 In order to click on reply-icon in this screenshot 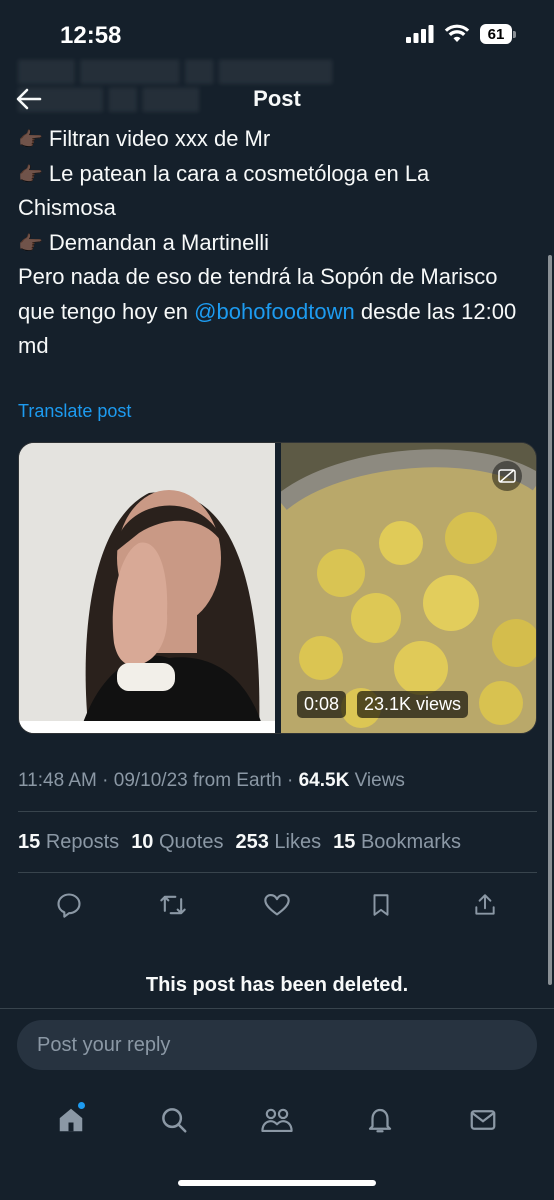, I will do `click(69, 905)`.